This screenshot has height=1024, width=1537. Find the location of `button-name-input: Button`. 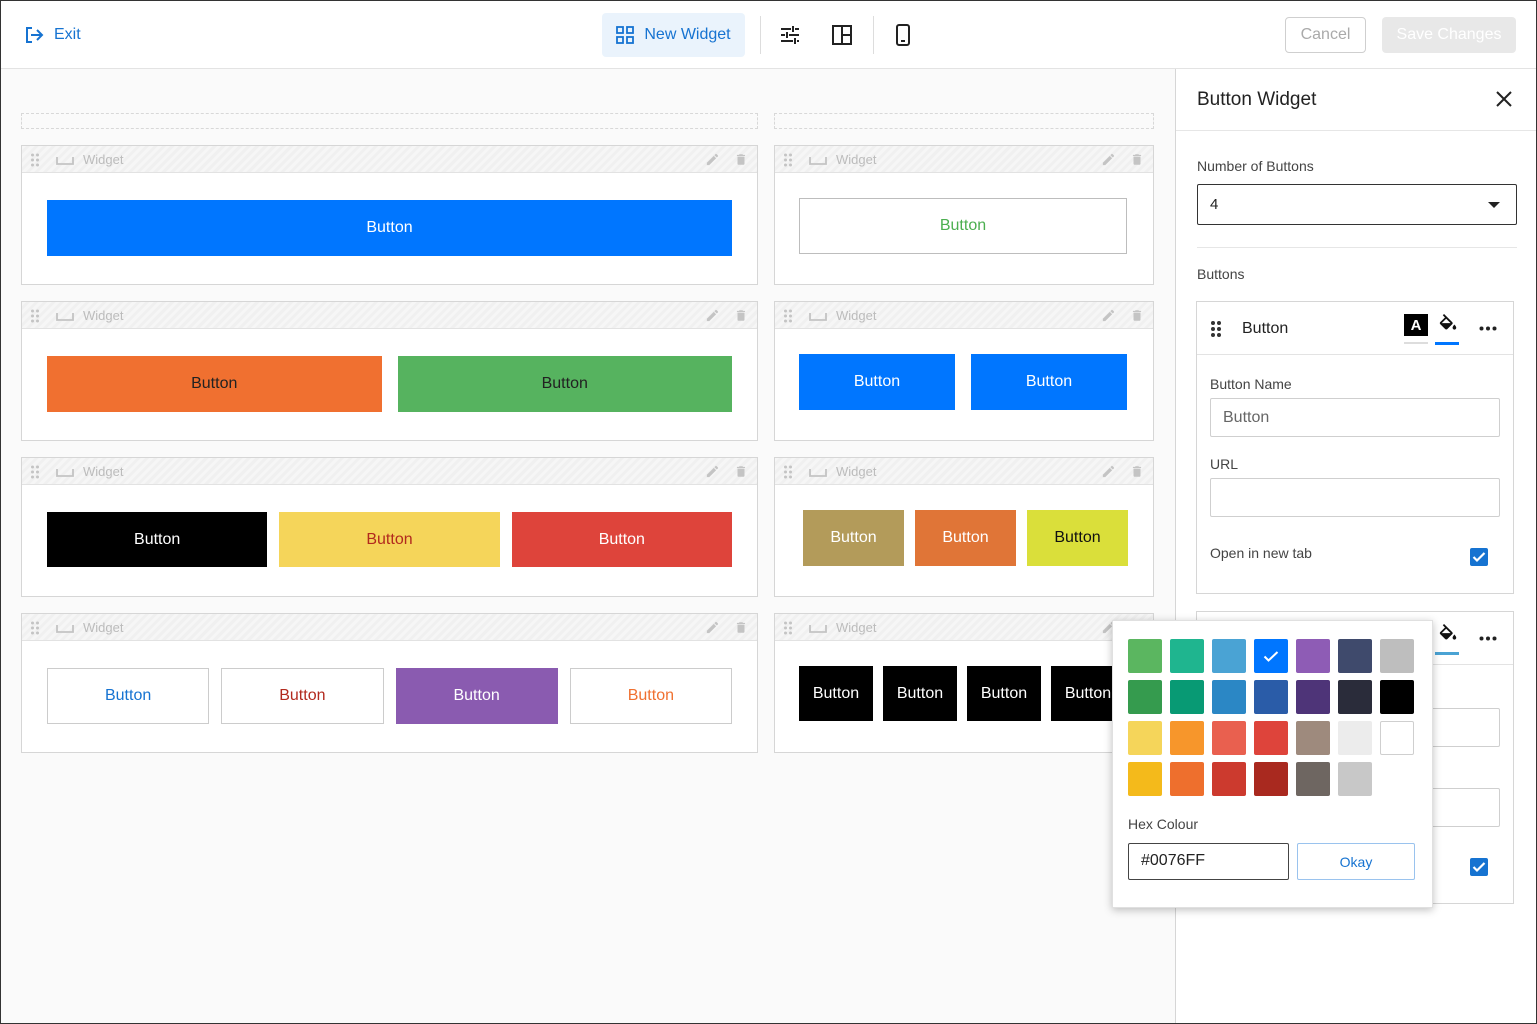

button-name-input: Button is located at coordinates (1355, 417).